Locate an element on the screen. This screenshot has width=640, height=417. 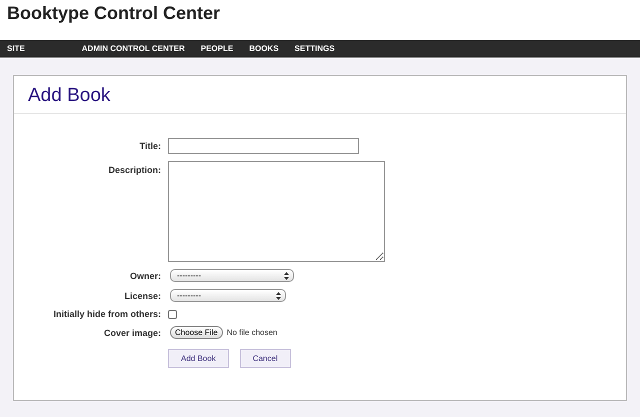
field-label: Owner: is located at coordinates (144, 275).